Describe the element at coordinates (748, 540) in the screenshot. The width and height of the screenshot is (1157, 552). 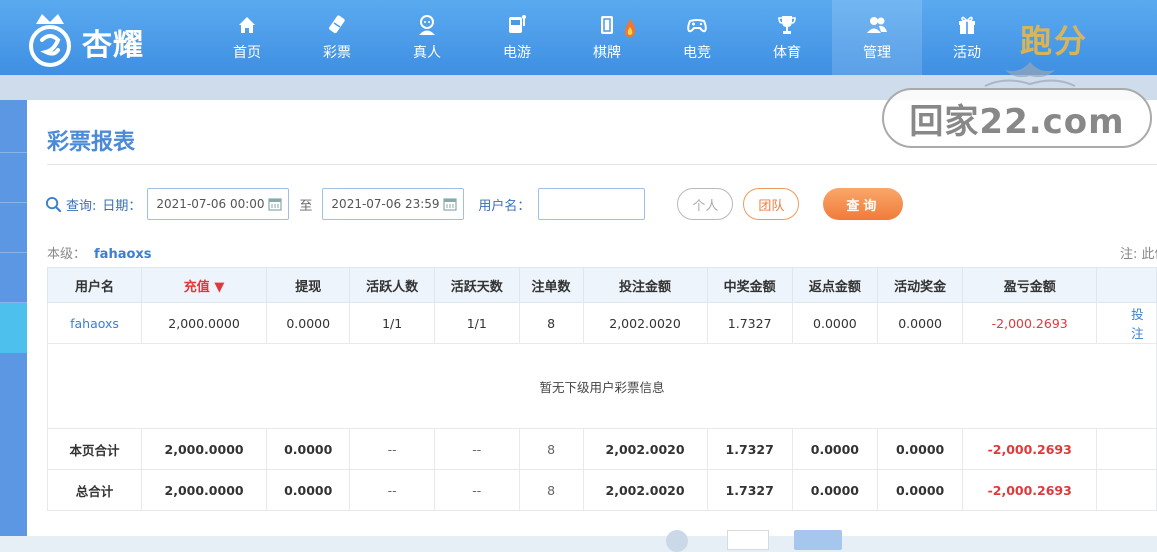
I see `pagination-page-input` at that location.